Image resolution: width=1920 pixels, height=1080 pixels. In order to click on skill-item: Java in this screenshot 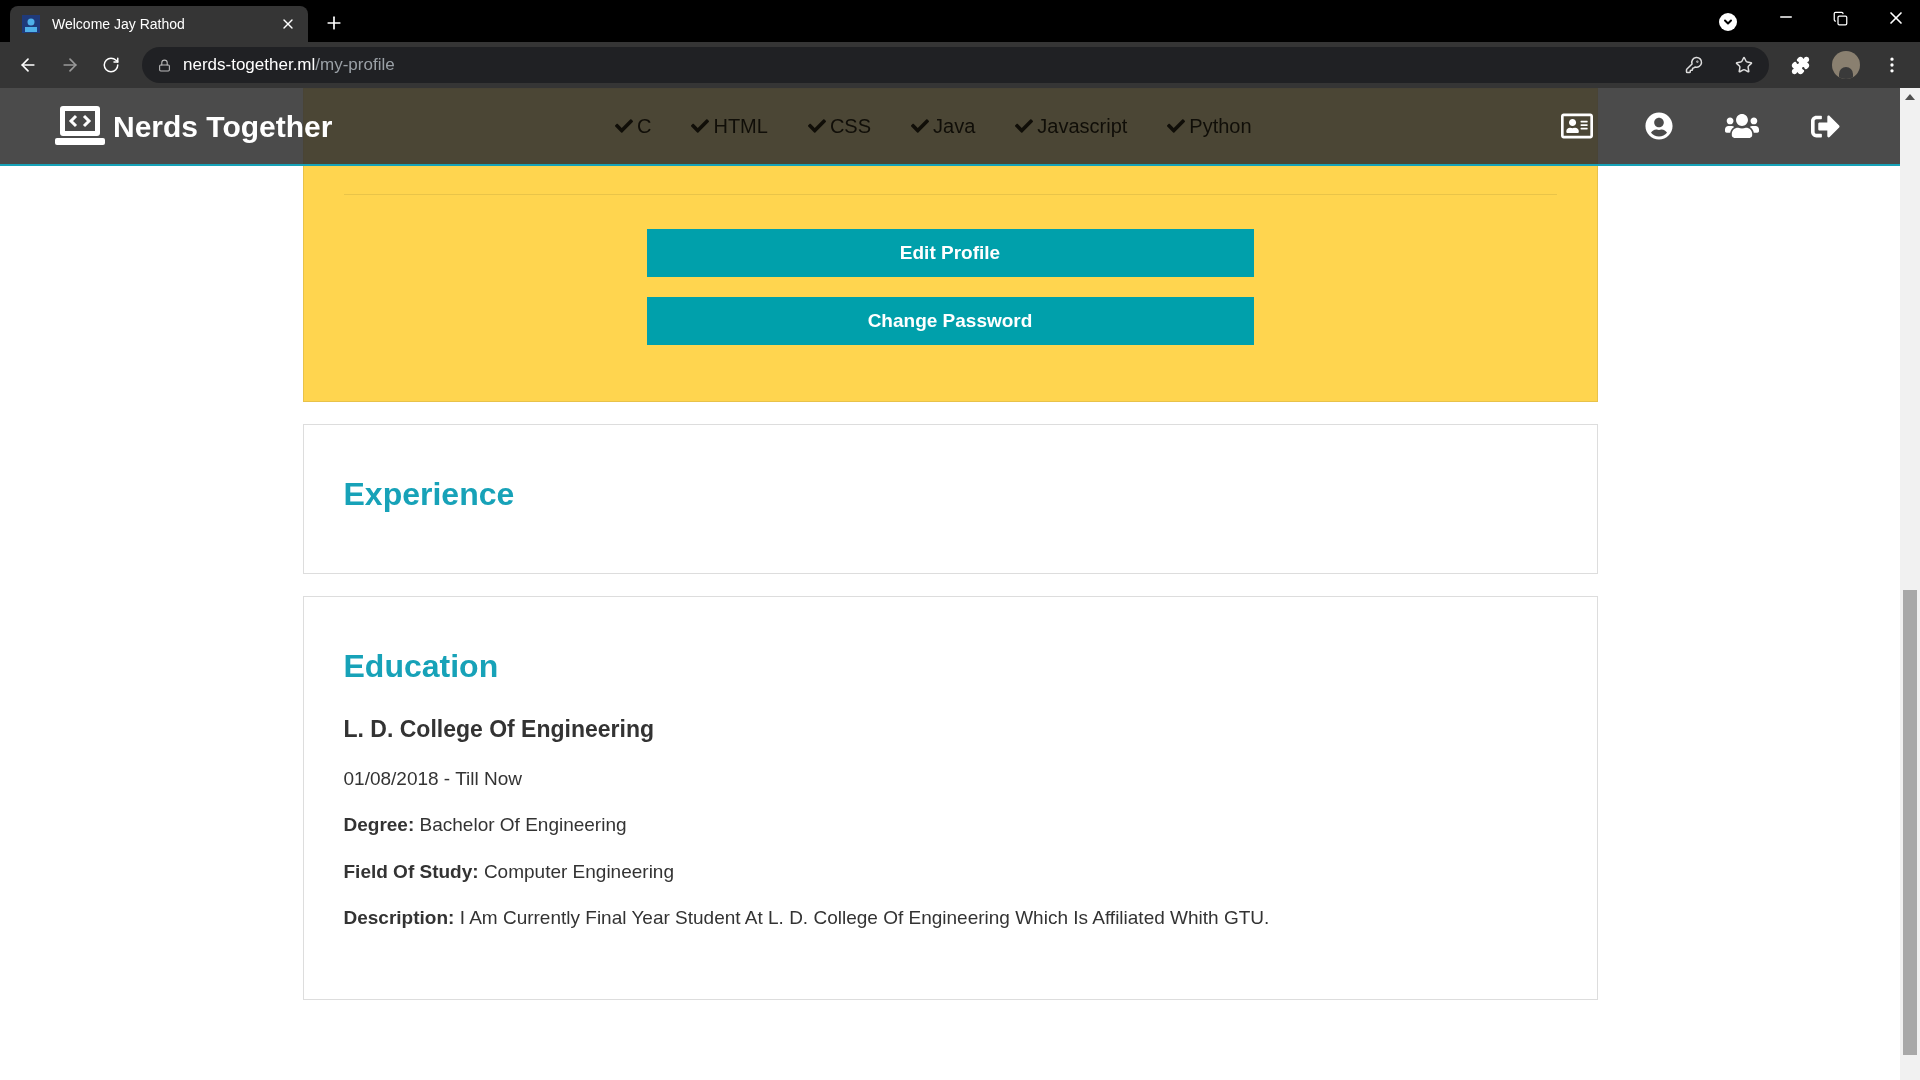, I will do `click(954, 126)`.